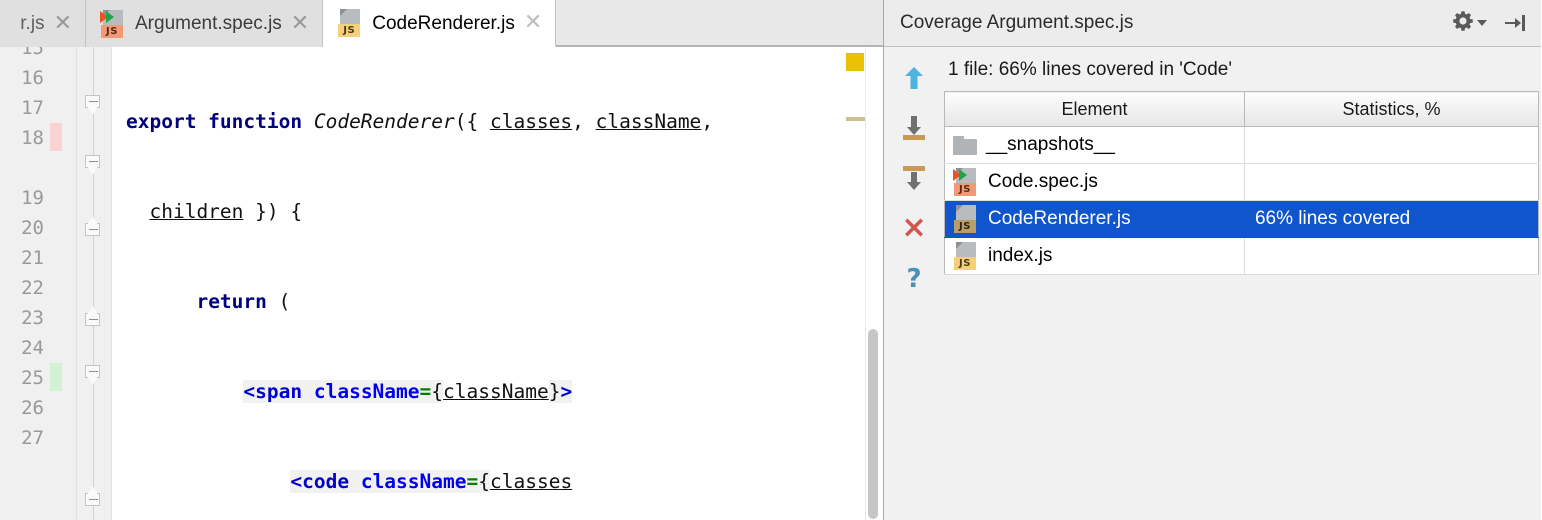  Describe the element at coordinates (32, 198) in the screenshot. I see `line-number: 19` at that location.